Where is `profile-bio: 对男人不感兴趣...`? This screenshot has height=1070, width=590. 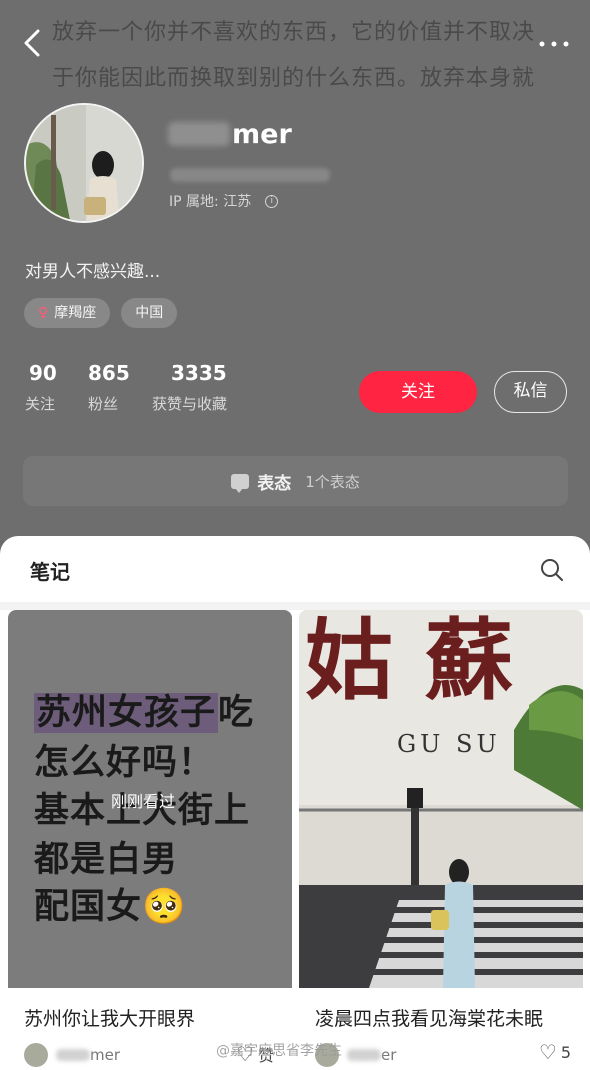
profile-bio: 对男人不感兴趣... is located at coordinates (93, 272).